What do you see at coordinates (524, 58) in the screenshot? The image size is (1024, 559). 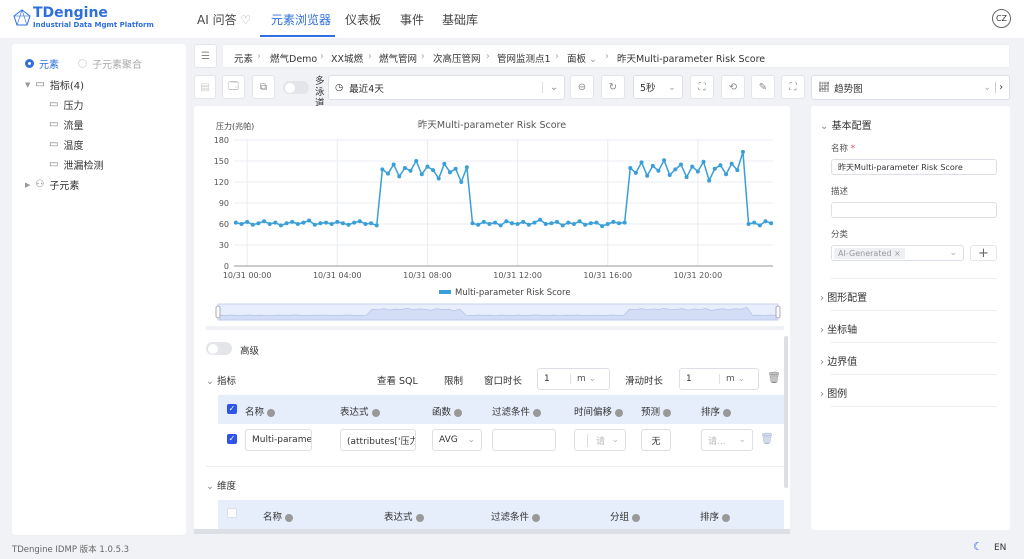 I see `breadcrumb-item: 管网监测点1` at bounding box center [524, 58].